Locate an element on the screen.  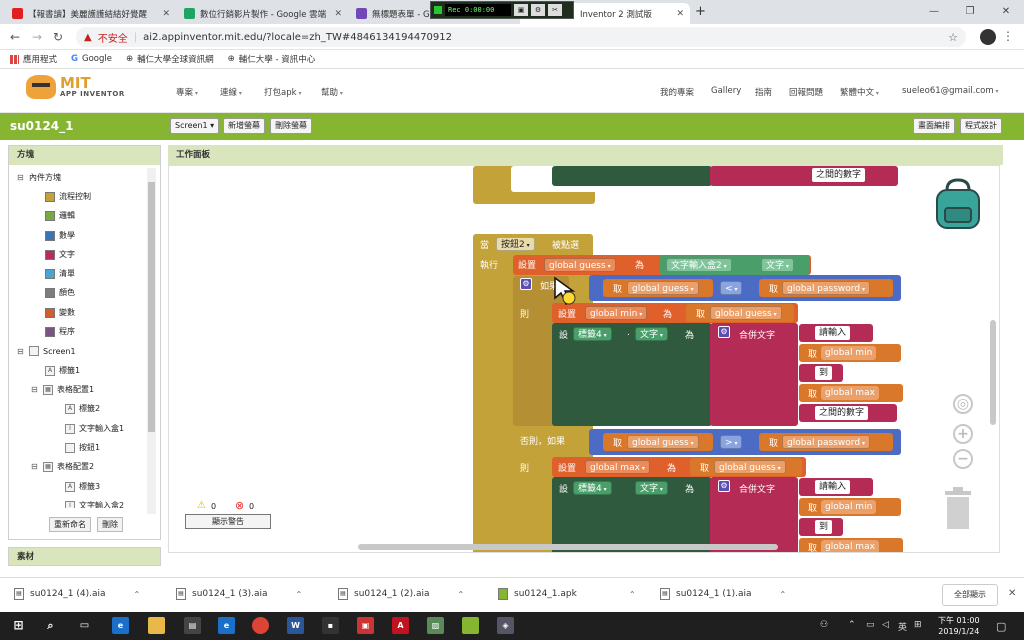
recorder-app-icon: ▣ is located at coordinates (365, 625).